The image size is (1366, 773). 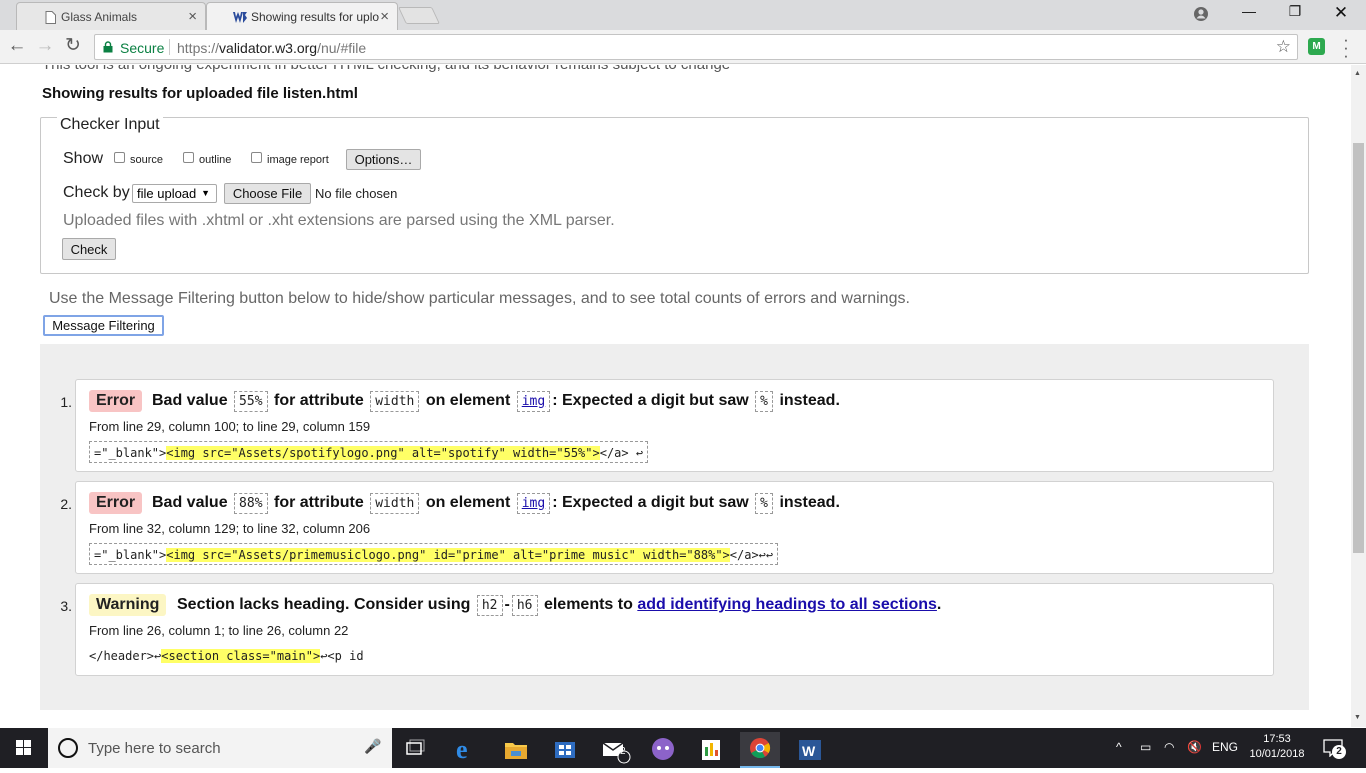 What do you see at coordinates (1201, 14) in the screenshot?
I see `profile-icon` at bounding box center [1201, 14].